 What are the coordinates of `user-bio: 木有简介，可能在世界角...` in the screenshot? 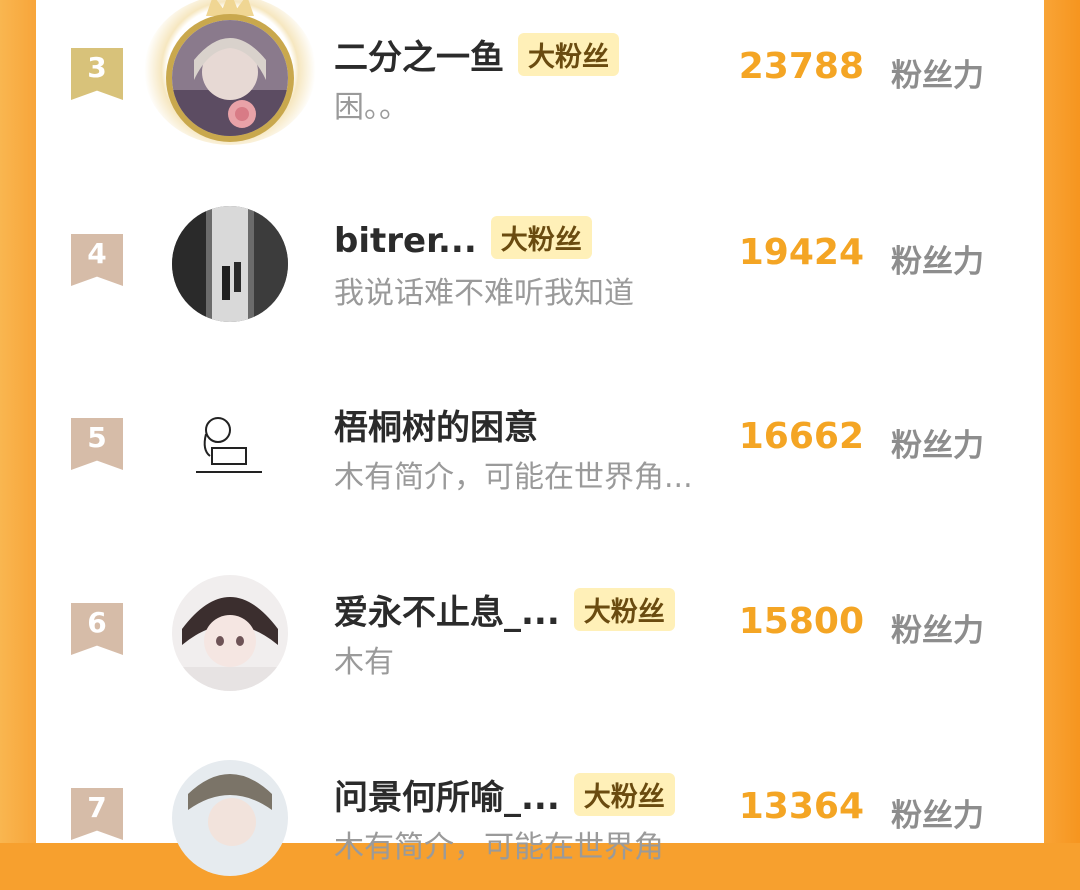 It's located at (513, 477).